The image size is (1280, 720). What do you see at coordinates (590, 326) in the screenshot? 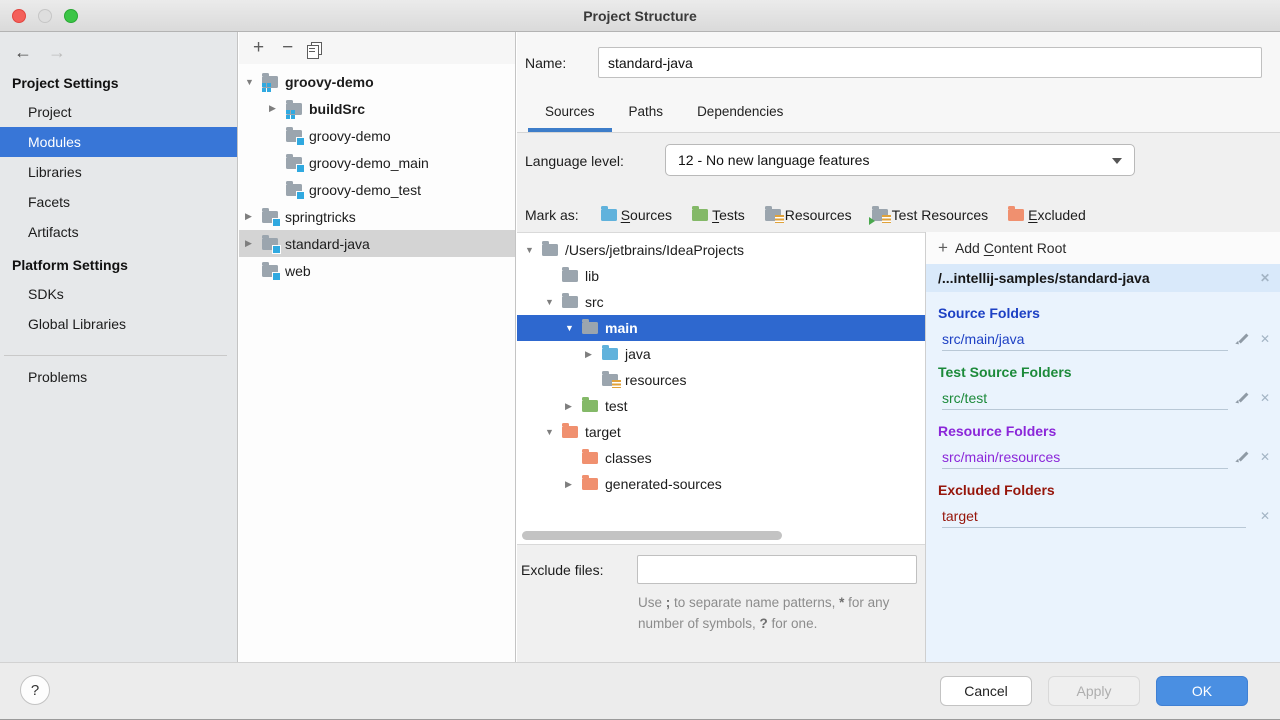
I see `folder-icon` at bounding box center [590, 326].